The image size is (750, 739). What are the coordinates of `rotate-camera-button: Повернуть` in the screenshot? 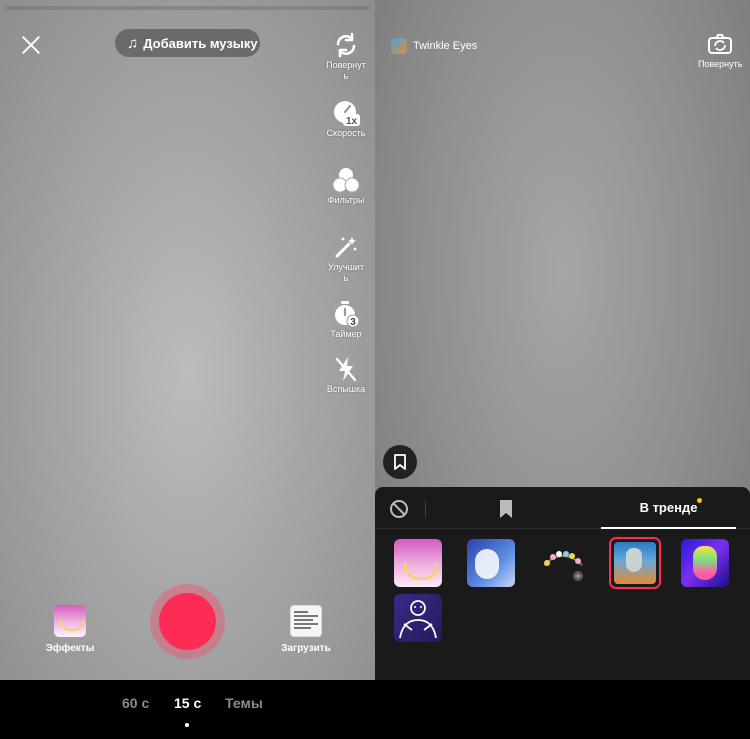 It's located at (346, 64).